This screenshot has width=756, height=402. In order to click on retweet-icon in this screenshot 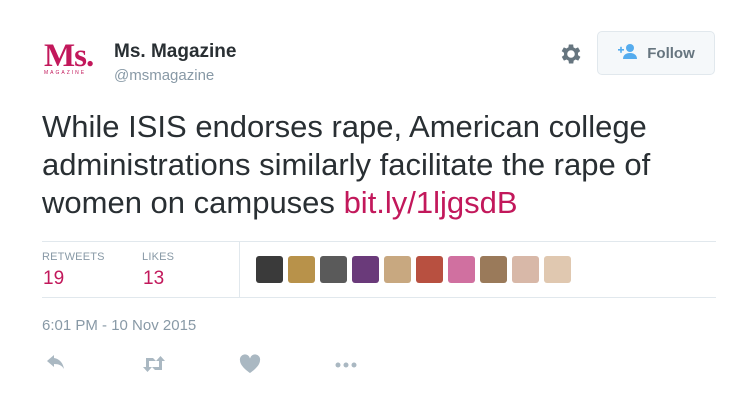, I will do `click(153, 365)`.